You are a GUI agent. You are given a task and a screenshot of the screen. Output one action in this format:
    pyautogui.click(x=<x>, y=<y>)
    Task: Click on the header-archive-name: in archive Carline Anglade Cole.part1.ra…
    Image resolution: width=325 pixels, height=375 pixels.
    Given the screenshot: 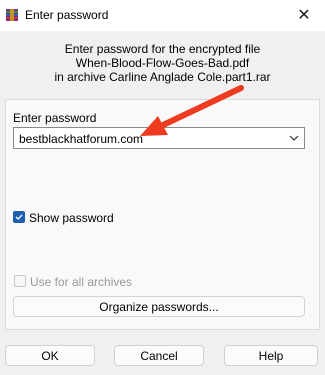 What is the action you would take?
    pyautogui.click(x=162, y=77)
    